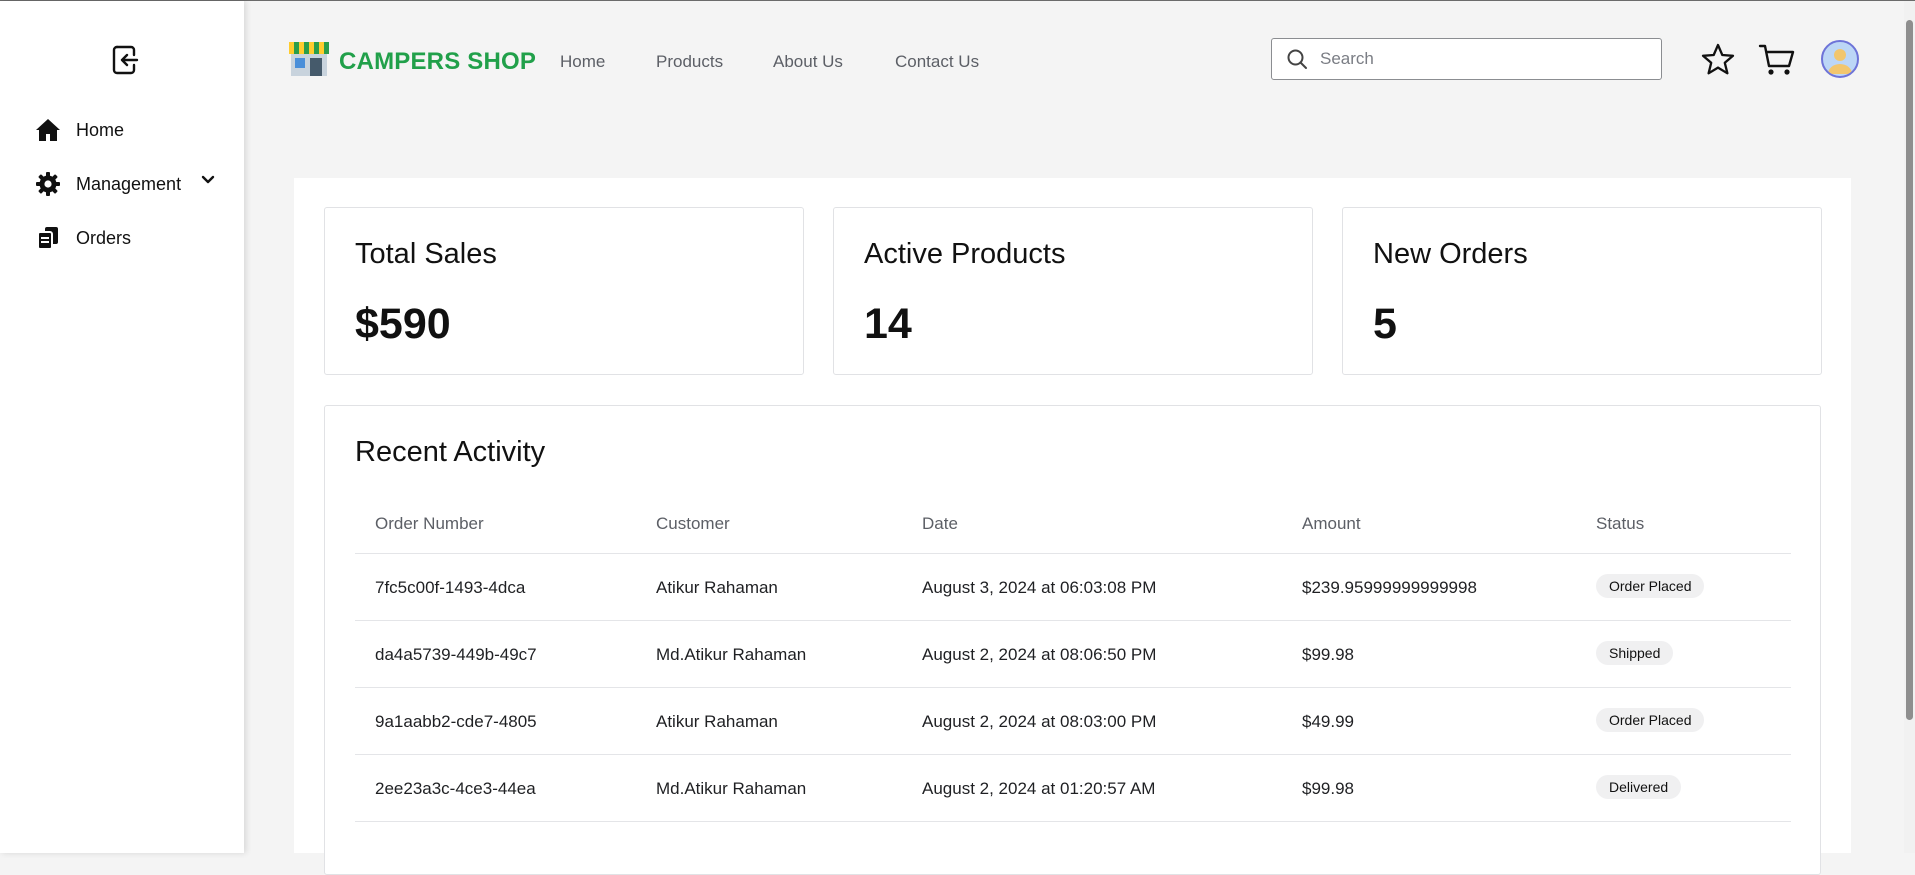  What do you see at coordinates (129, 183) in the screenshot?
I see `sidebar-item-label: Management` at bounding box center [129, 183].